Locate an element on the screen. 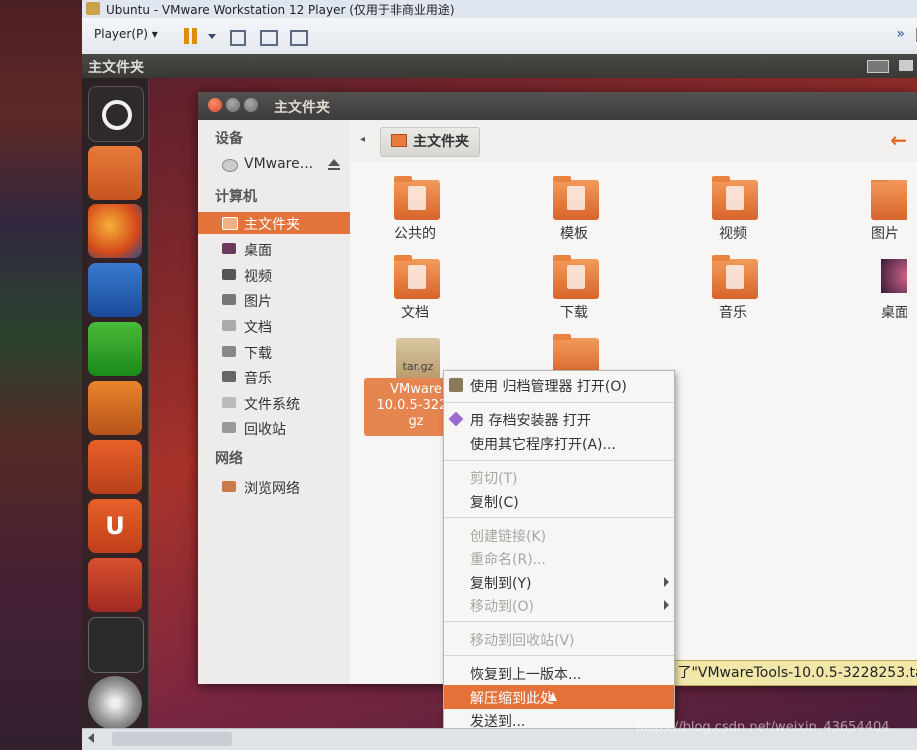 This screenshot has height=750, width=917. breadcrumb-home: 主文件夹 is located at coordinates (430, 142).